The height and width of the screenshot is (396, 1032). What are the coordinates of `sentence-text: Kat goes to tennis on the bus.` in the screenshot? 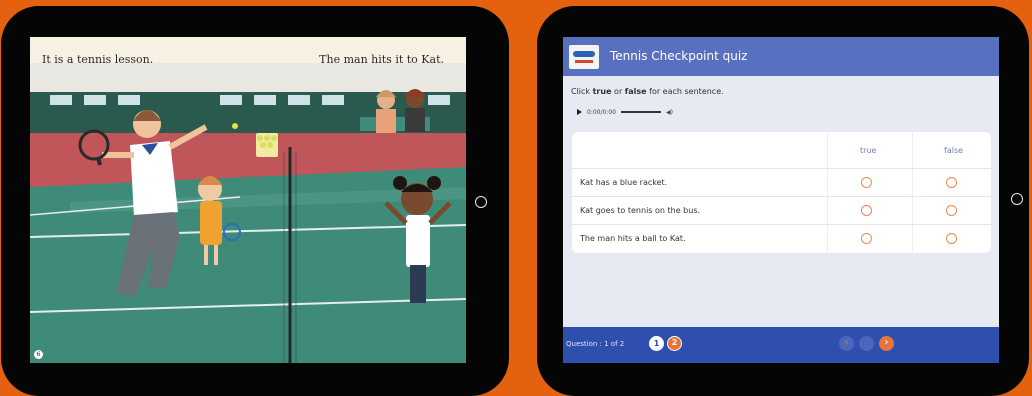 It's located at (640, 210).